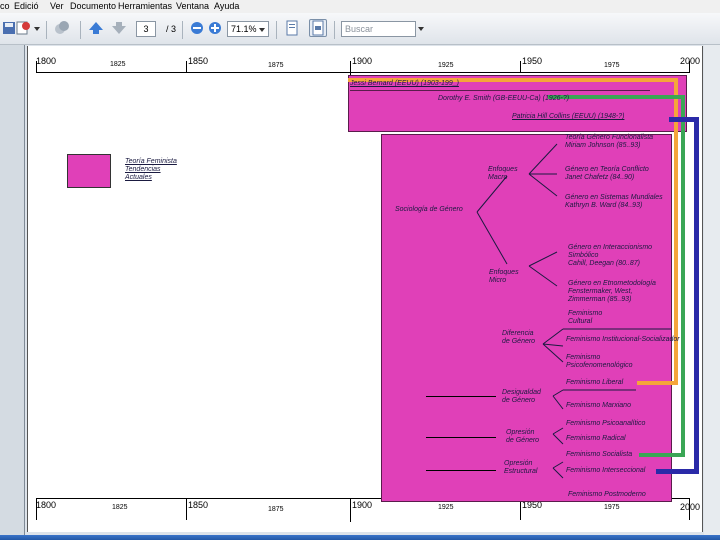  What do you see at coordinates (604, 205) in the screenshot?
I see `leaf-sistemas: Kathryn B. Ward (84..93)` at bounding box center [604, 205].